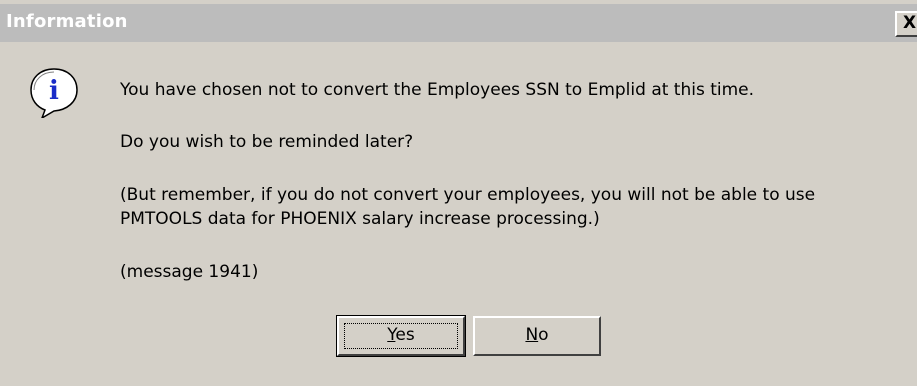  What do you see at coordinates (67, 21) in the screenshot?
I see `window-title: Information` at bounding box center [67, 21].